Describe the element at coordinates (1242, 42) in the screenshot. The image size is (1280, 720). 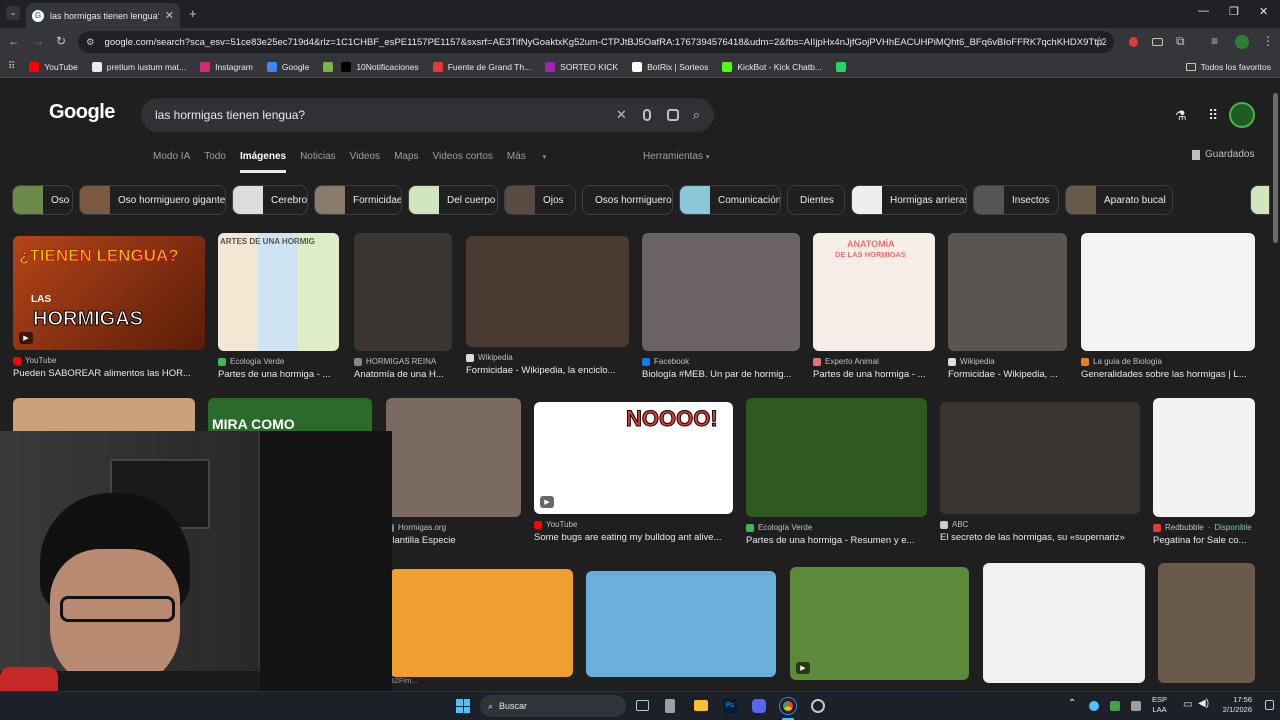
I see `profile-avatar` at that location.